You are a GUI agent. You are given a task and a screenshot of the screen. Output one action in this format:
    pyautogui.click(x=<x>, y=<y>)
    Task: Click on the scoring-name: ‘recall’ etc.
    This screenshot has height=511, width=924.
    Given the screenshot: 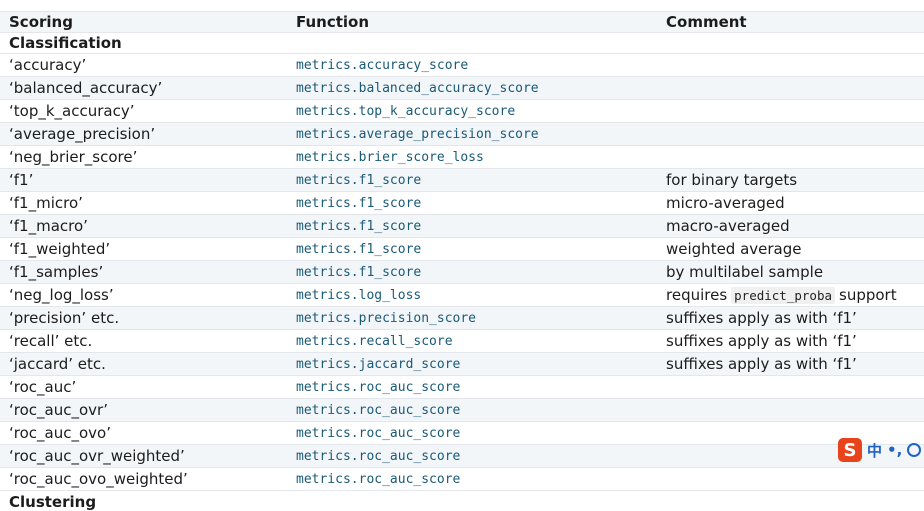 What is the action you would take?
    pyautogui.click(x=51, y=341)
    